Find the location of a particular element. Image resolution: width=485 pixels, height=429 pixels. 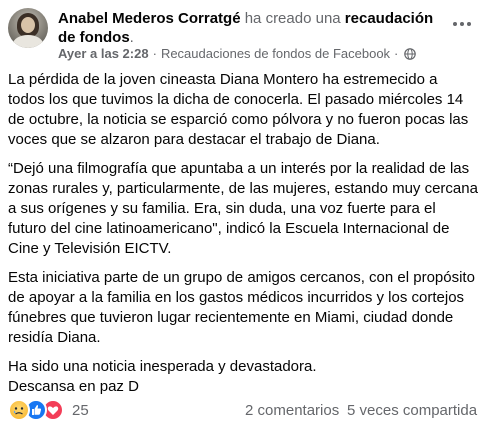

post-footer: 25 2 comentarios 5 veces compartida is located at coordinates (243, 410).